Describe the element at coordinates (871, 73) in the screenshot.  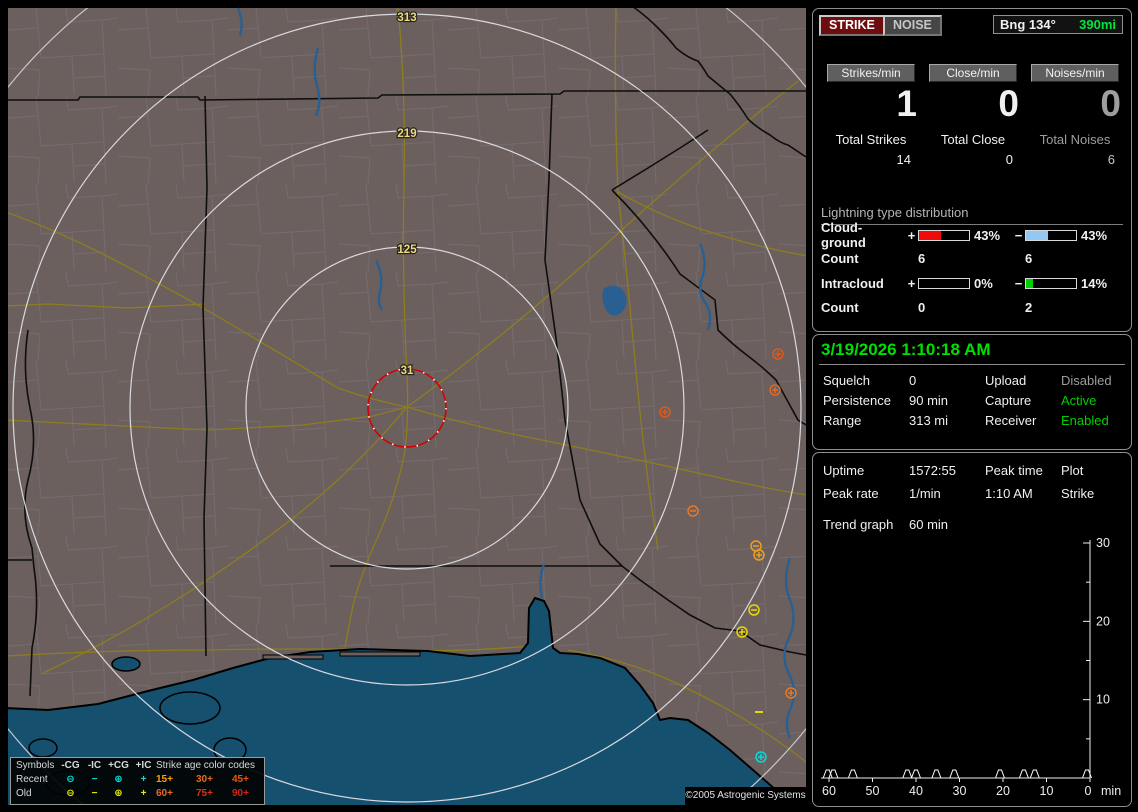
I see `strikes-per-min-chip: Strikes/min` at that location.